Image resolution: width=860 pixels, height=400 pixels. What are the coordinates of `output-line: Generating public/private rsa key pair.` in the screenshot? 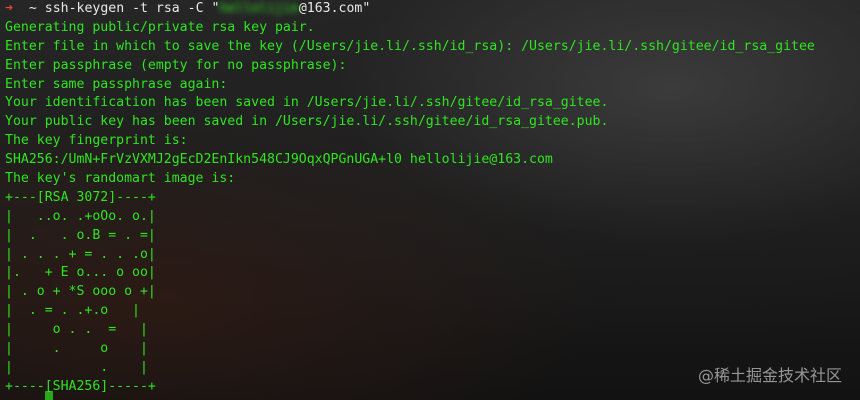 It's located at (160, 27).